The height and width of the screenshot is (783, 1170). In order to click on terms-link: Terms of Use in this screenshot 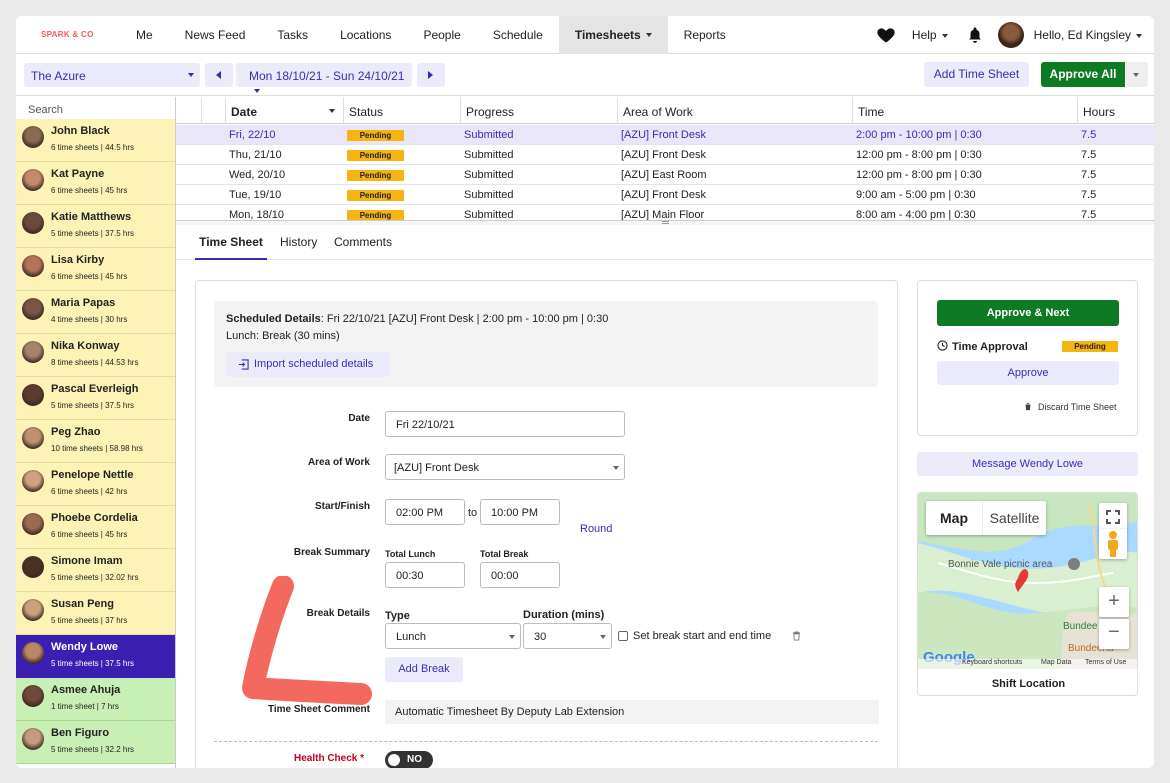, I will do `click(1105, 662)`.